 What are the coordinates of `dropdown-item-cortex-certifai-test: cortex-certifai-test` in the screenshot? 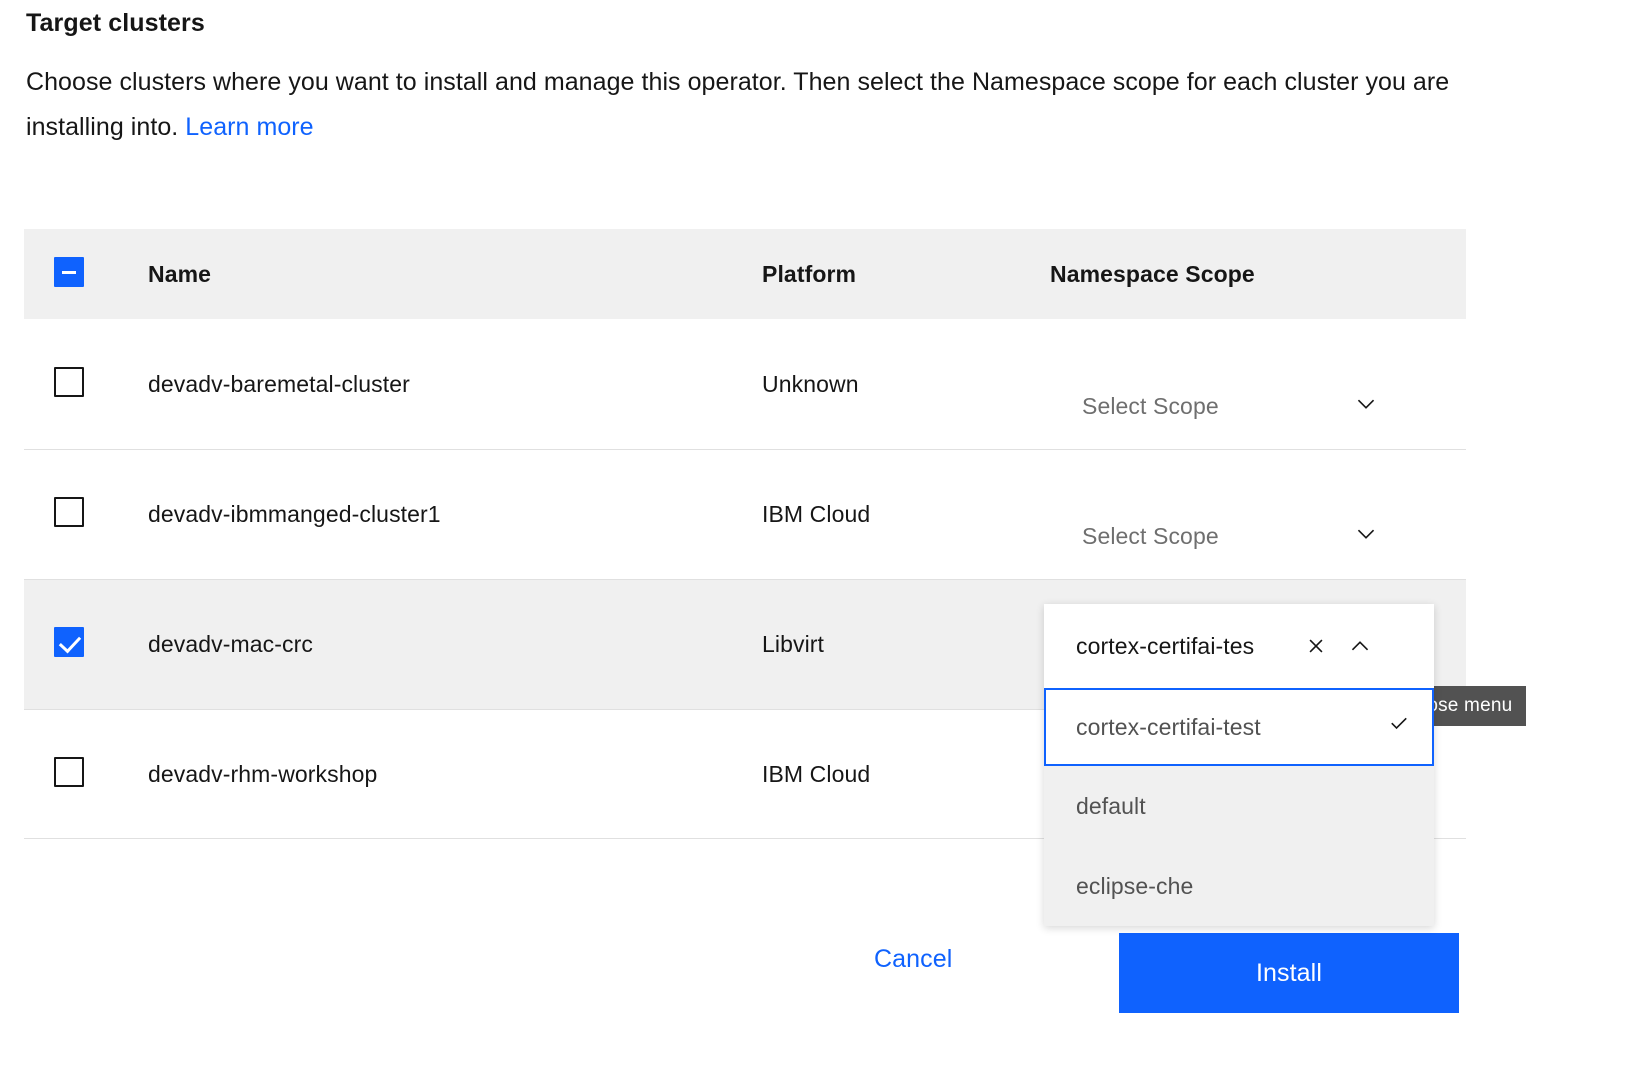 It's located at (1239, 727).